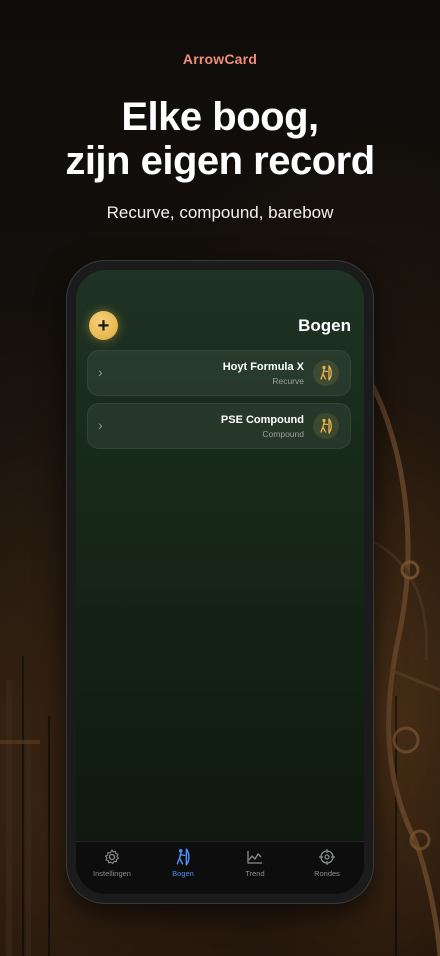 The height and width of the screenshot is (956, 440). What do you see at coordinates (183, 873) in the screenshot?
I see `tab-label: Bogen` at bounding box center [183, 873].